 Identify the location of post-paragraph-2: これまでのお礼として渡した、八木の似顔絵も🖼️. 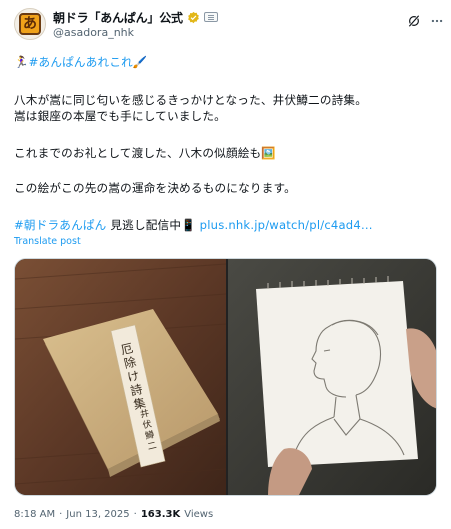
(145, 153).